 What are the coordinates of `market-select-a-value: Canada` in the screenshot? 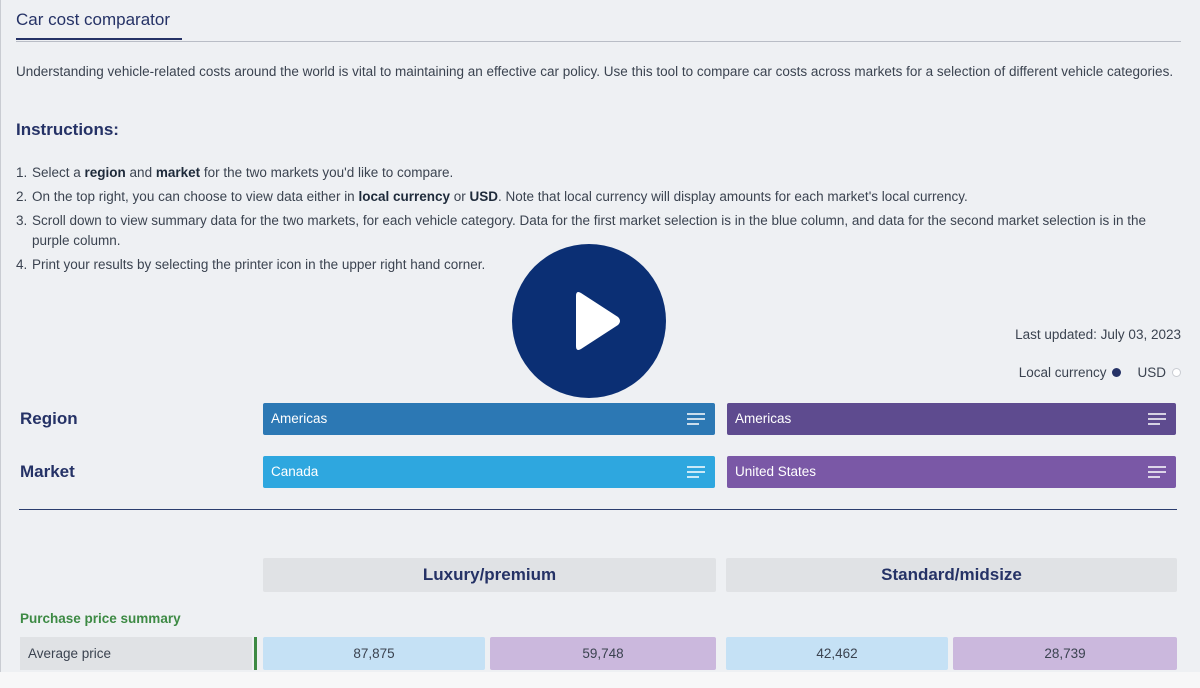 It's located at (295, 471).